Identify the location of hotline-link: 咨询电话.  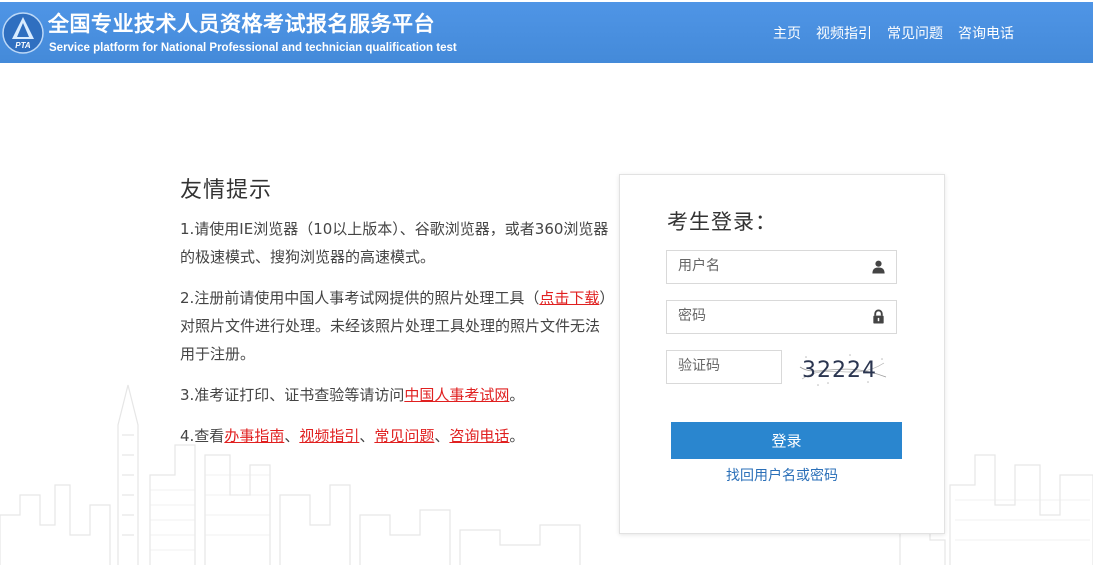
(479, 436).